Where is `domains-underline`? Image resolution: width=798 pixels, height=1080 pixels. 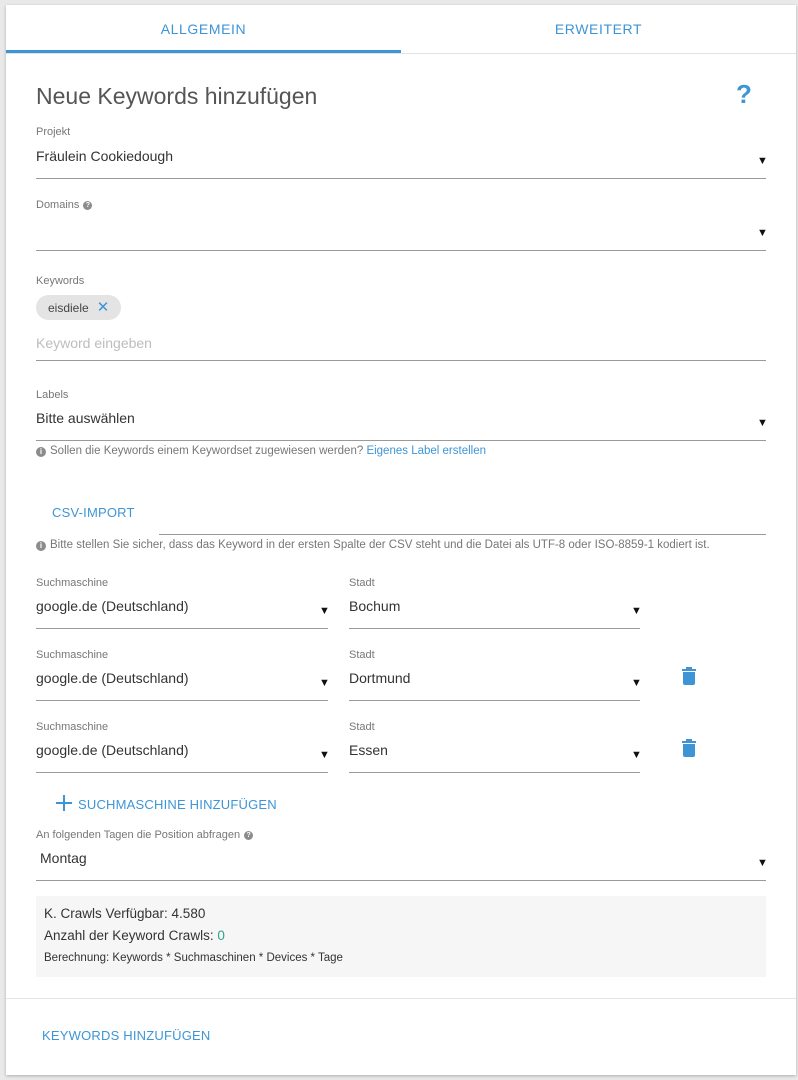 domains-underline is located at coordinates (401, 250).